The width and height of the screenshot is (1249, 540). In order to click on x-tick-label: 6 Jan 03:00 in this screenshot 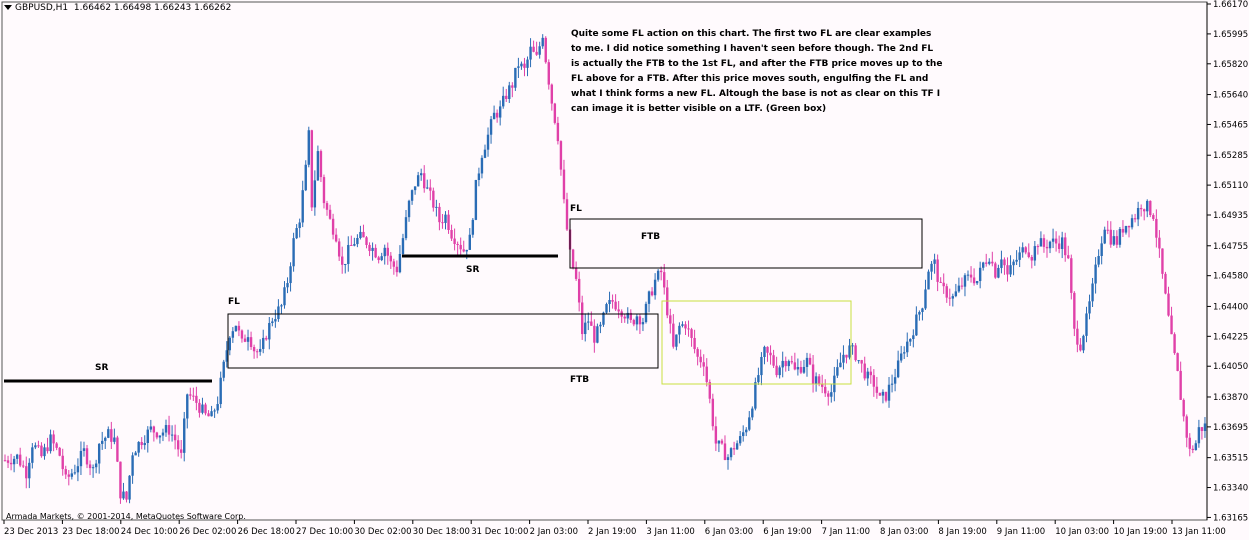, I will do `click(729, 532)`.